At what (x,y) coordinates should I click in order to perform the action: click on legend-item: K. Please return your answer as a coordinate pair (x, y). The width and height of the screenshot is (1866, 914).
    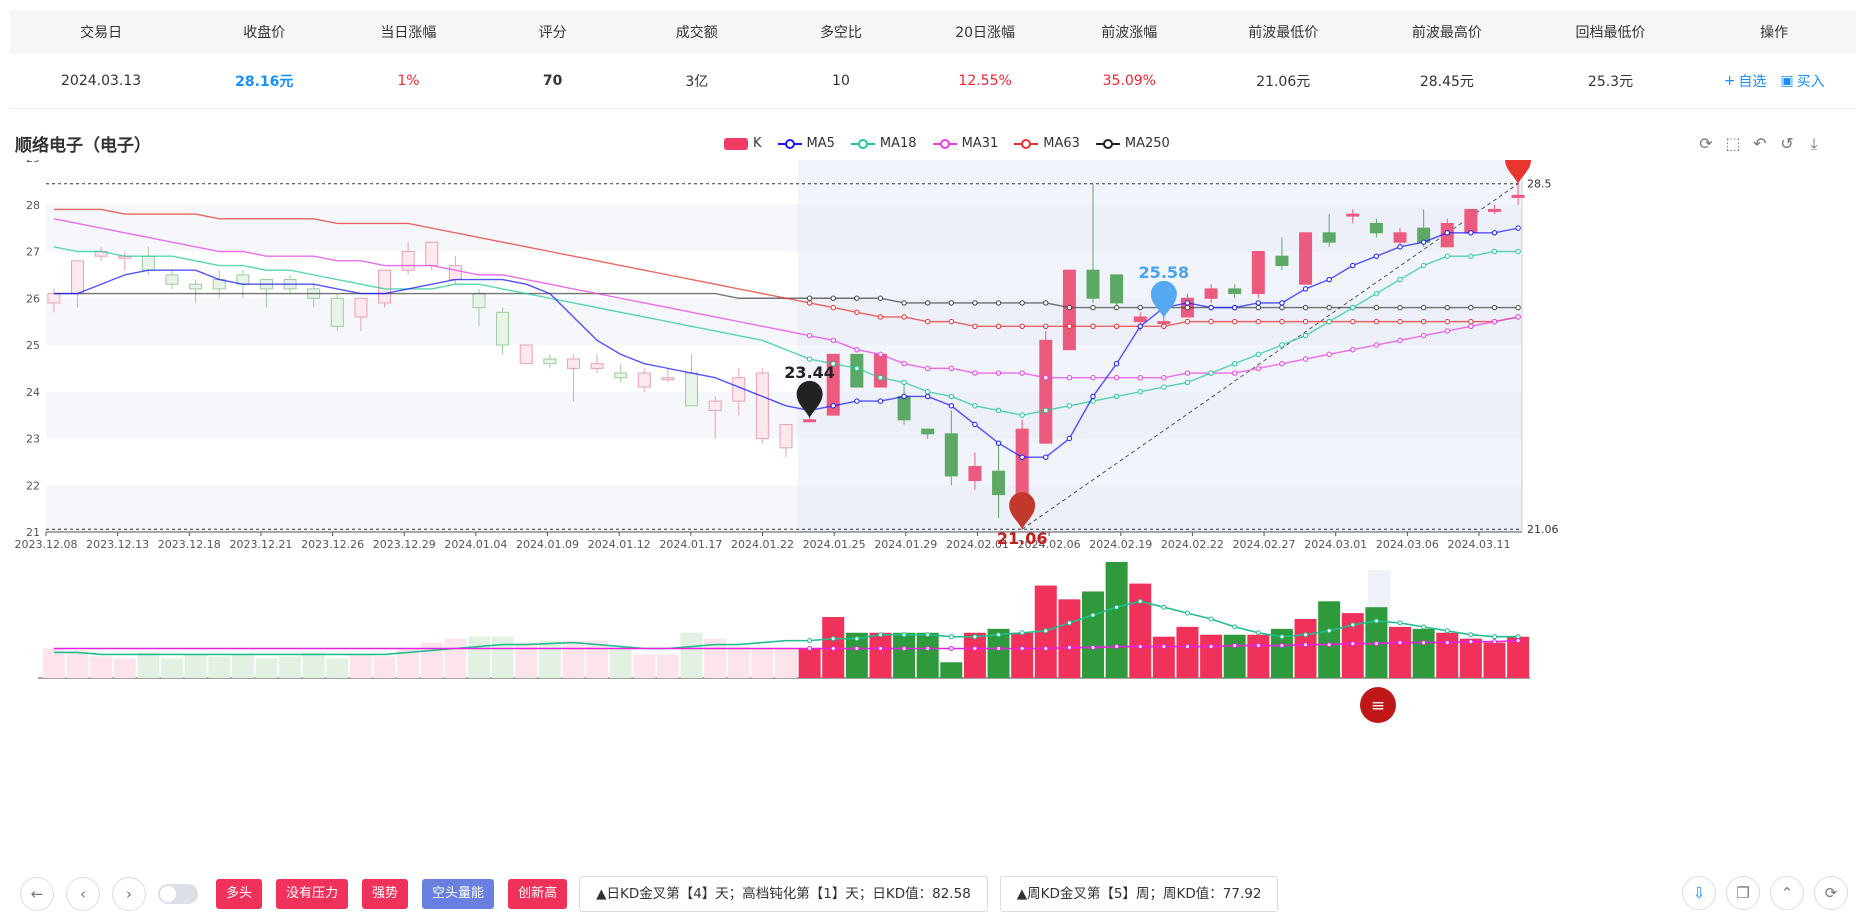
    Looking at the image, I should click on (743, 143).